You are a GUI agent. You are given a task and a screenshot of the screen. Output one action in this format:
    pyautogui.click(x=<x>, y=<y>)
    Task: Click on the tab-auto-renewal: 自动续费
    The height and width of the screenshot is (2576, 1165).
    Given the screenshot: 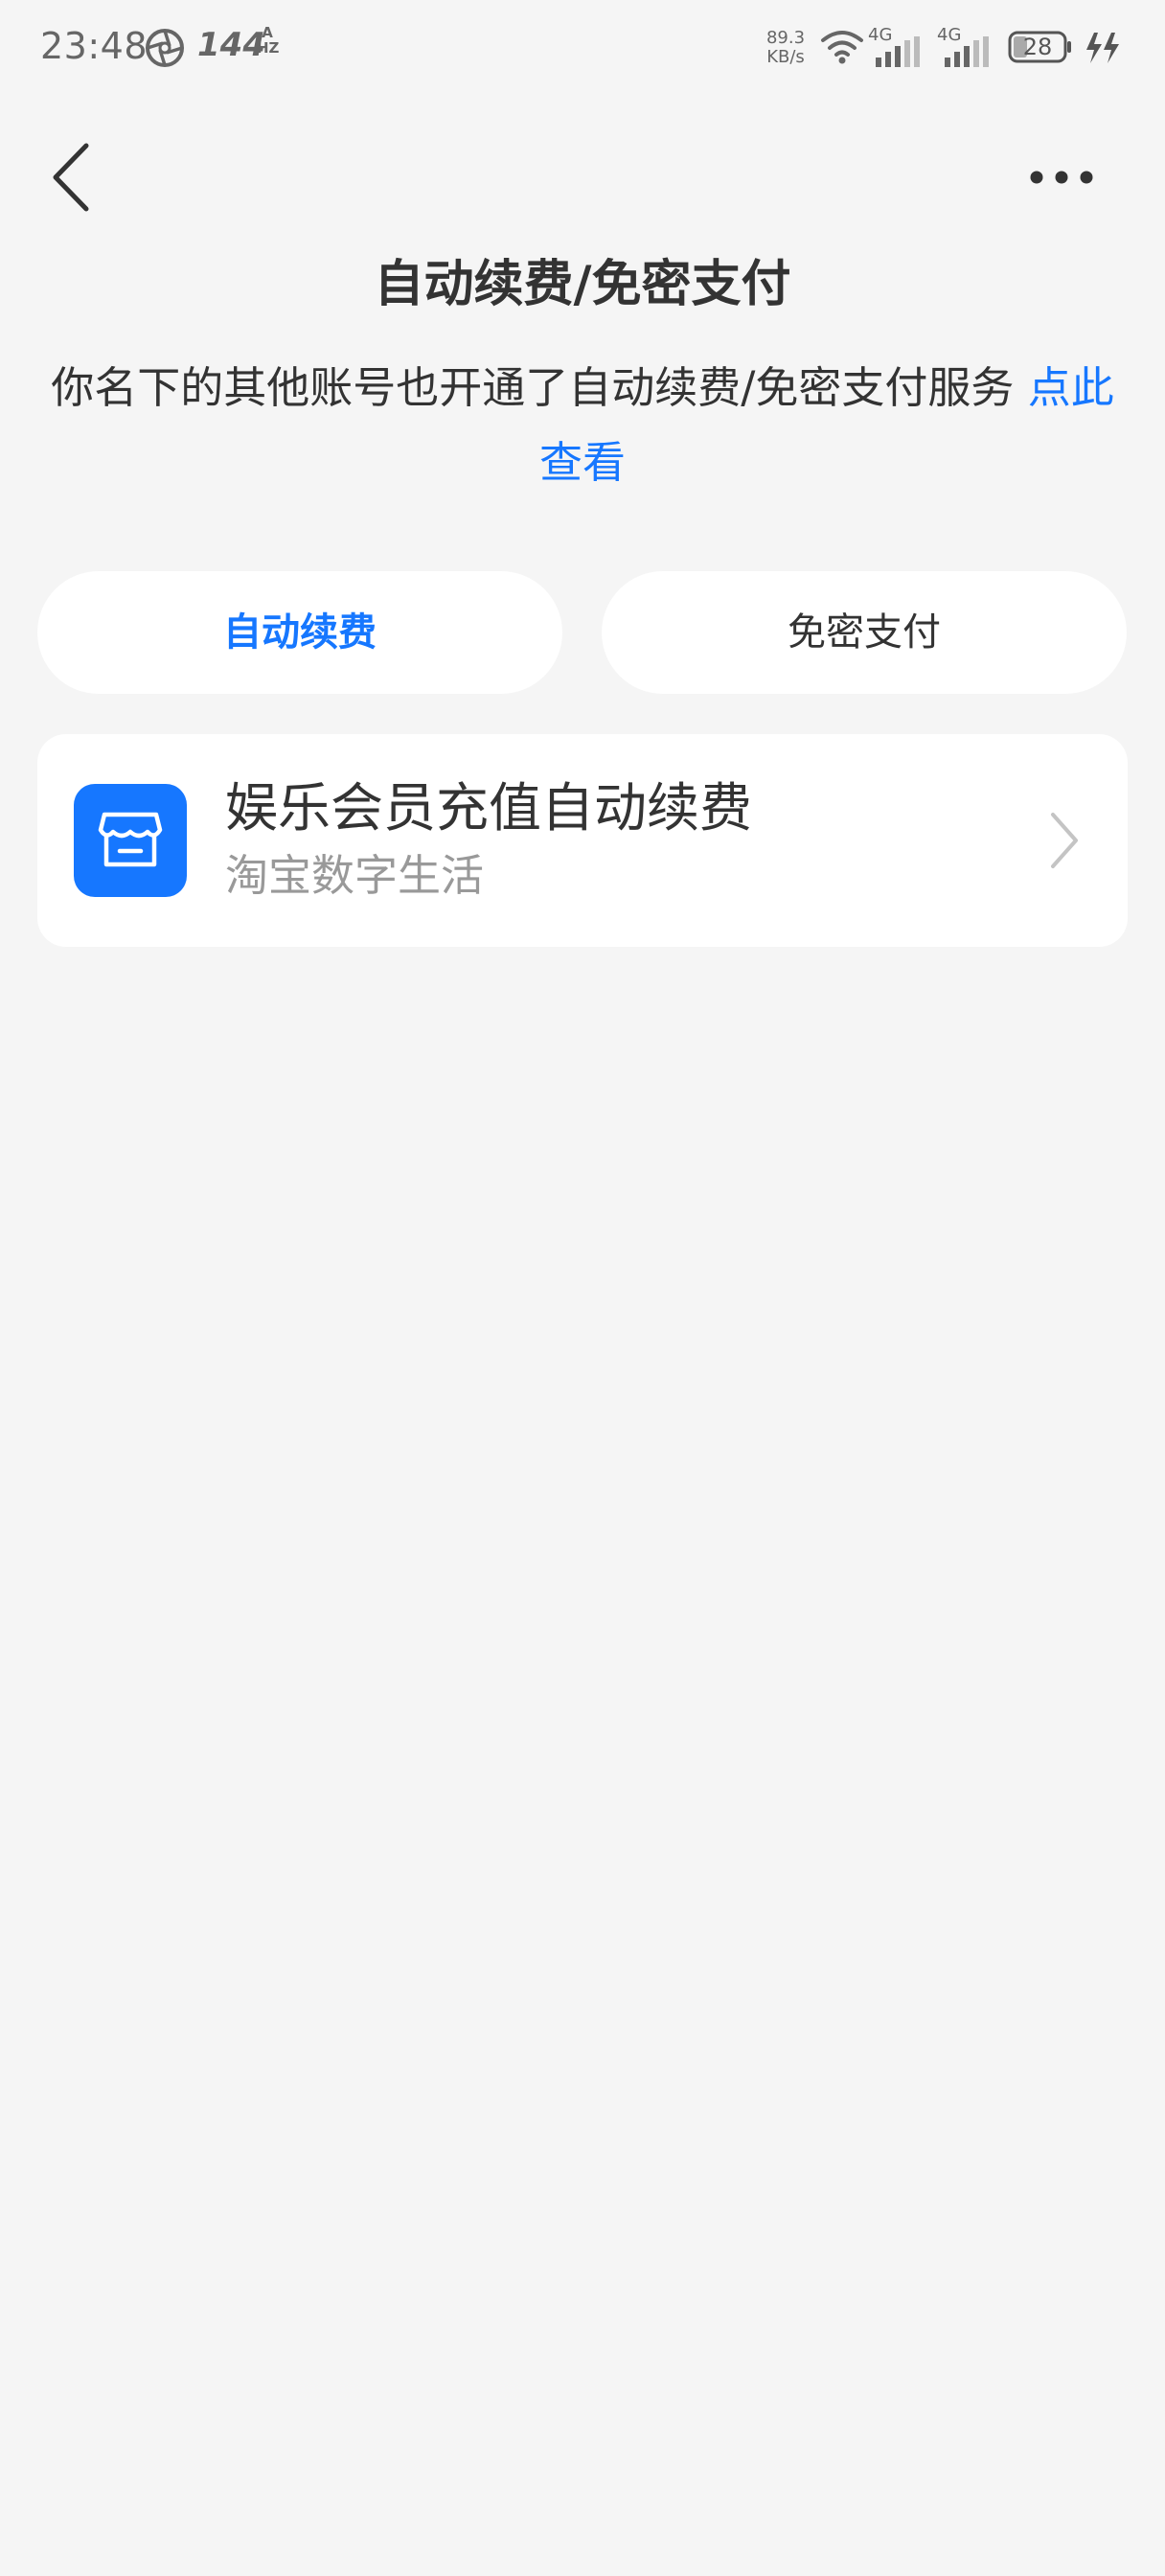 What is the action you would take?
    pyautogui.click(x=299, y=632)
    